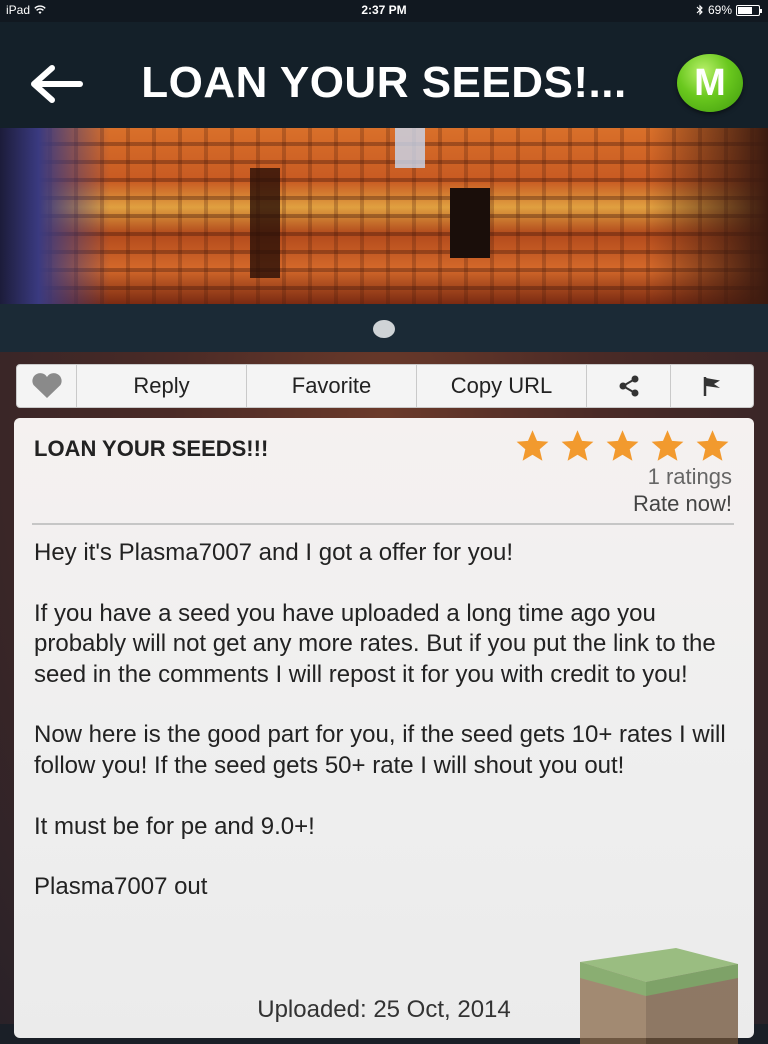  What do you see at coordinates (55, 216) in the screenshot?
I see `banner-shadow-left` at bounding box center [55, 216].